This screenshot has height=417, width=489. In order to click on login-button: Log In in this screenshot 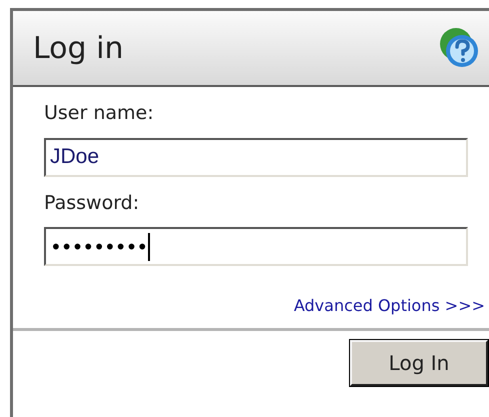, I will do `click(419, 363)`.